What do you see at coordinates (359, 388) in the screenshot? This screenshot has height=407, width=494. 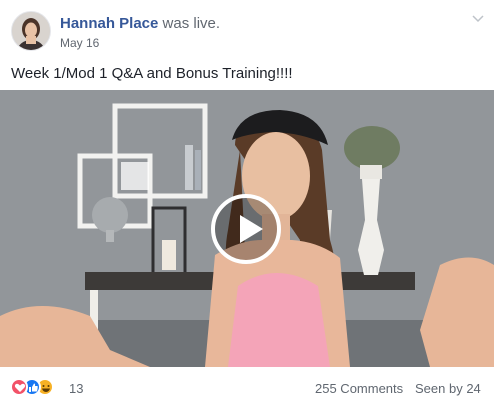 I see `comments-link: 255 Comments` at bounding box center [359, 388].